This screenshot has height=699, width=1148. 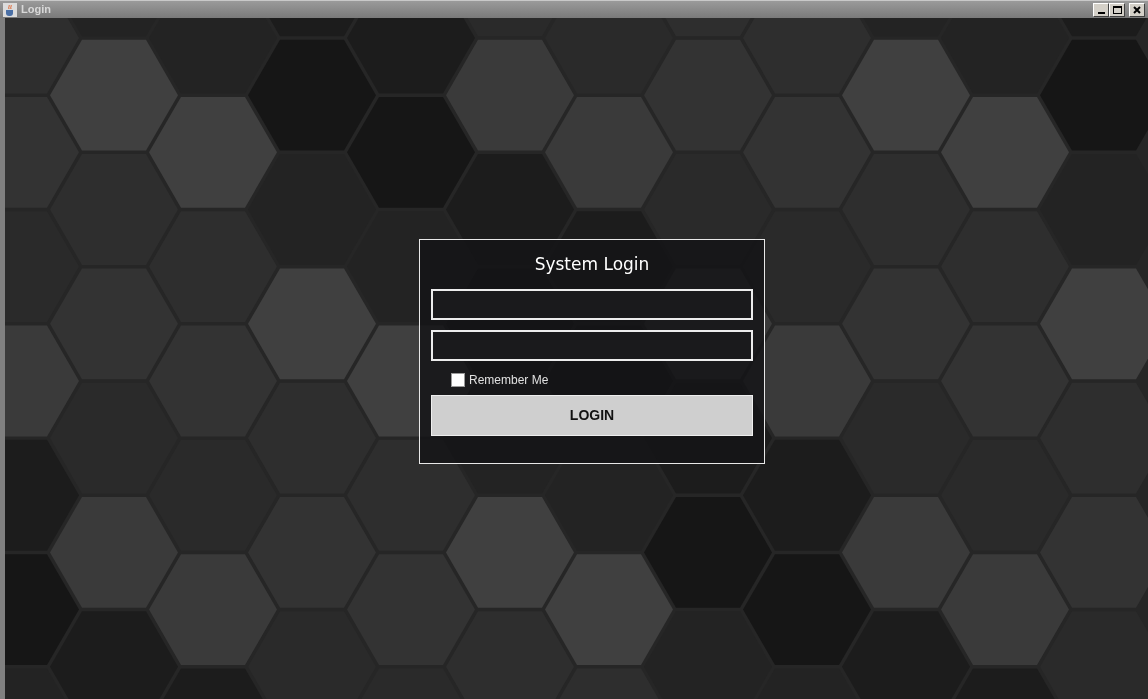 What do you see at coordinates (36, 10) in the screenshot?
I see `window-title: Login` at bounding box center [36, 10].